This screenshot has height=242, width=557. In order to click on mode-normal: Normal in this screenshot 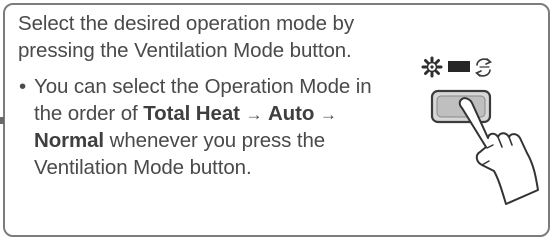, I will do `click(69, 140)`.